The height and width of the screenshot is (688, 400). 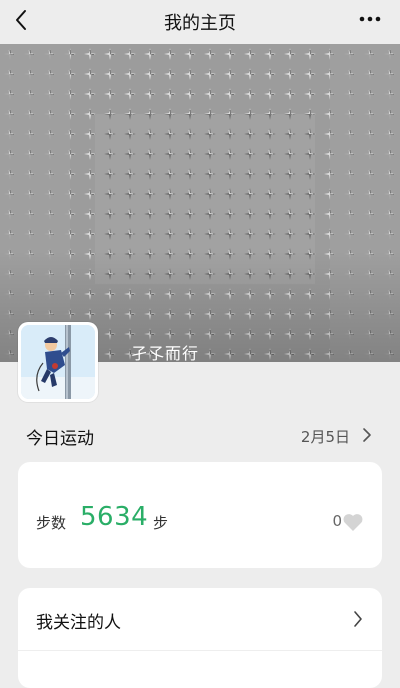 What do you see at coordinates (200, 515) in the screenshot?
I see `steps-card: 步数 5634 步 0` at bounding box center [200, 515].